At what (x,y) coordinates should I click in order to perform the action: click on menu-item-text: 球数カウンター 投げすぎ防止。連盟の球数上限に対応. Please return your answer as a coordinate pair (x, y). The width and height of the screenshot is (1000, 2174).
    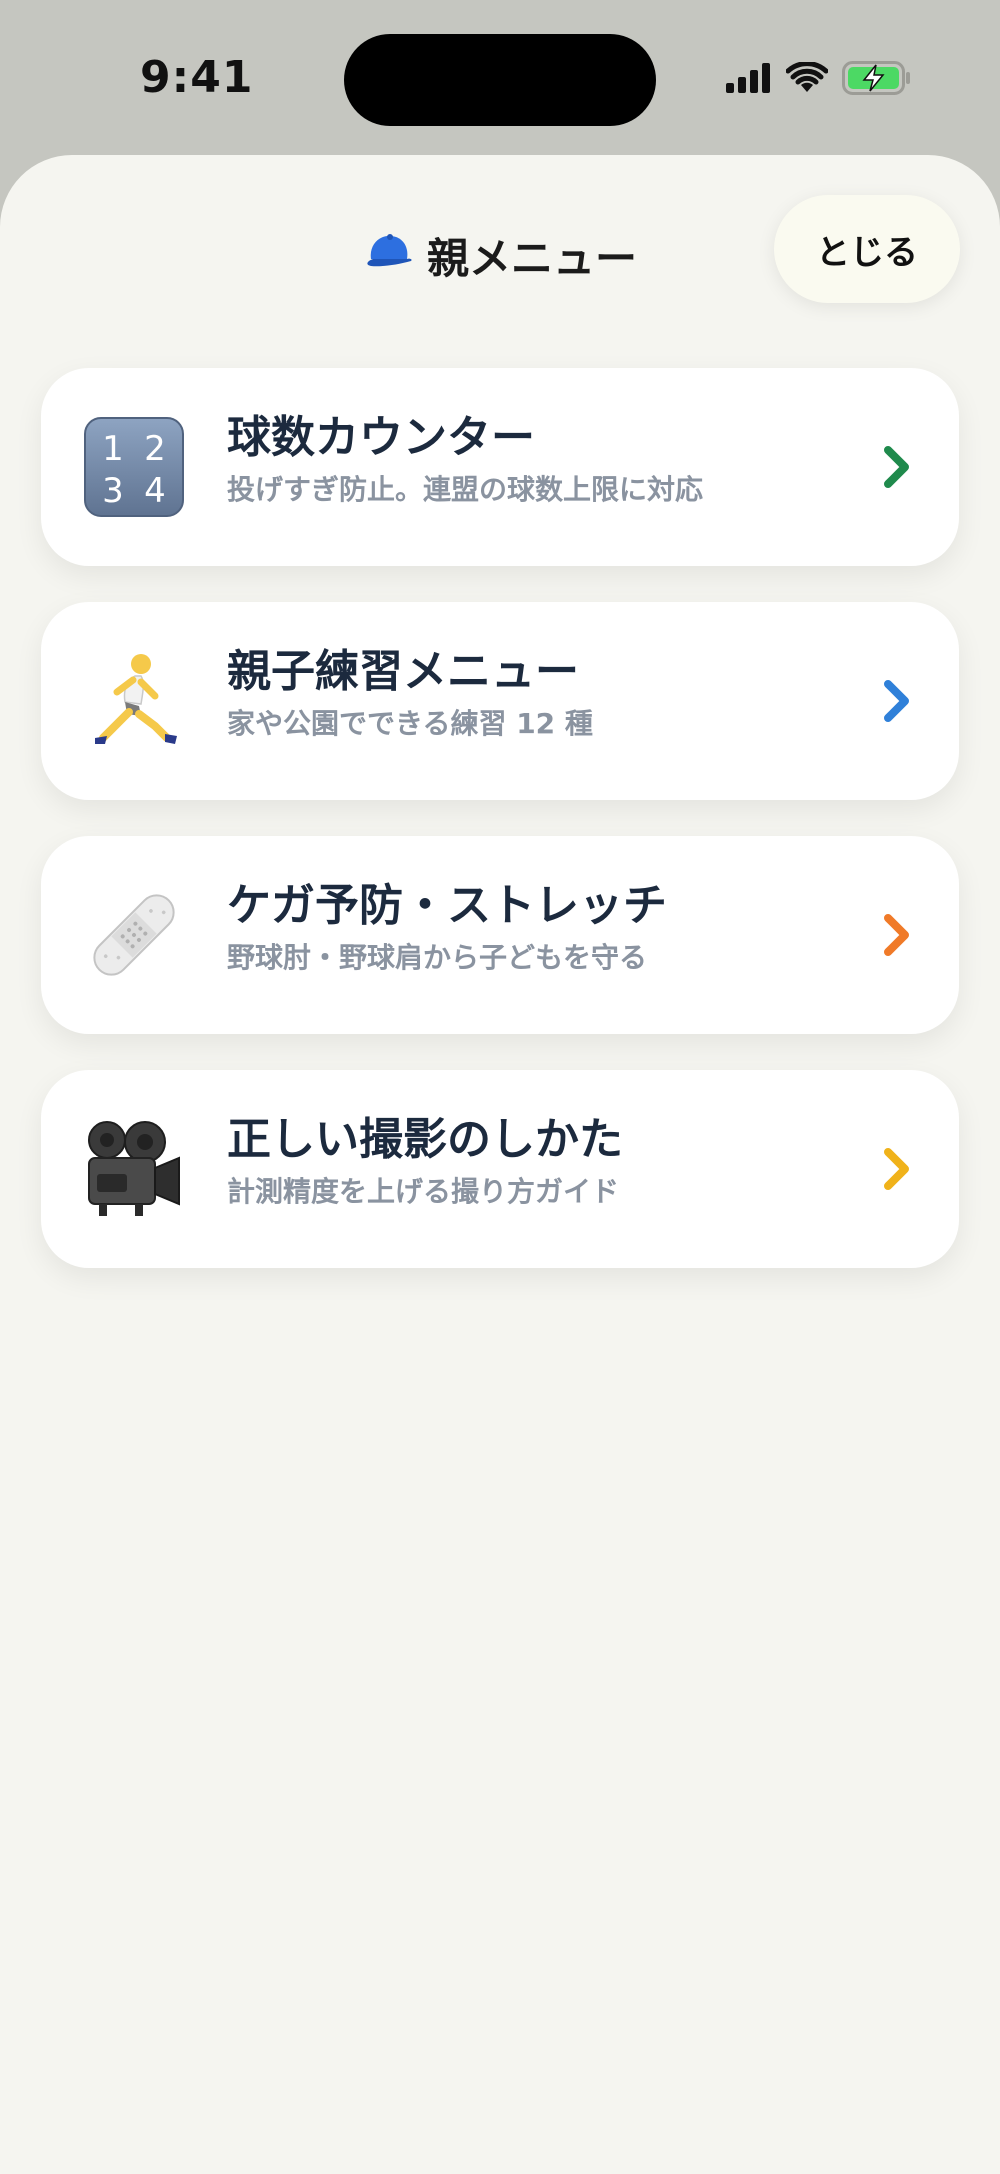
    Looking at the image, I should click on (465, 460).